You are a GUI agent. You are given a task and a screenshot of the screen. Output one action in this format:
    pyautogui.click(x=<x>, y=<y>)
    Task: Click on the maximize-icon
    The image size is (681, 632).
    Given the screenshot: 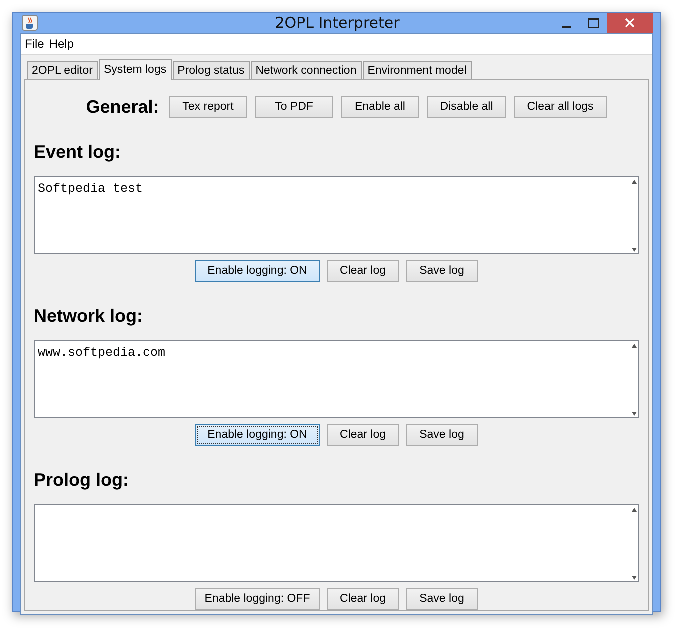 What is the action you would take?
    pyautogui.click(x=593, y=23)
    